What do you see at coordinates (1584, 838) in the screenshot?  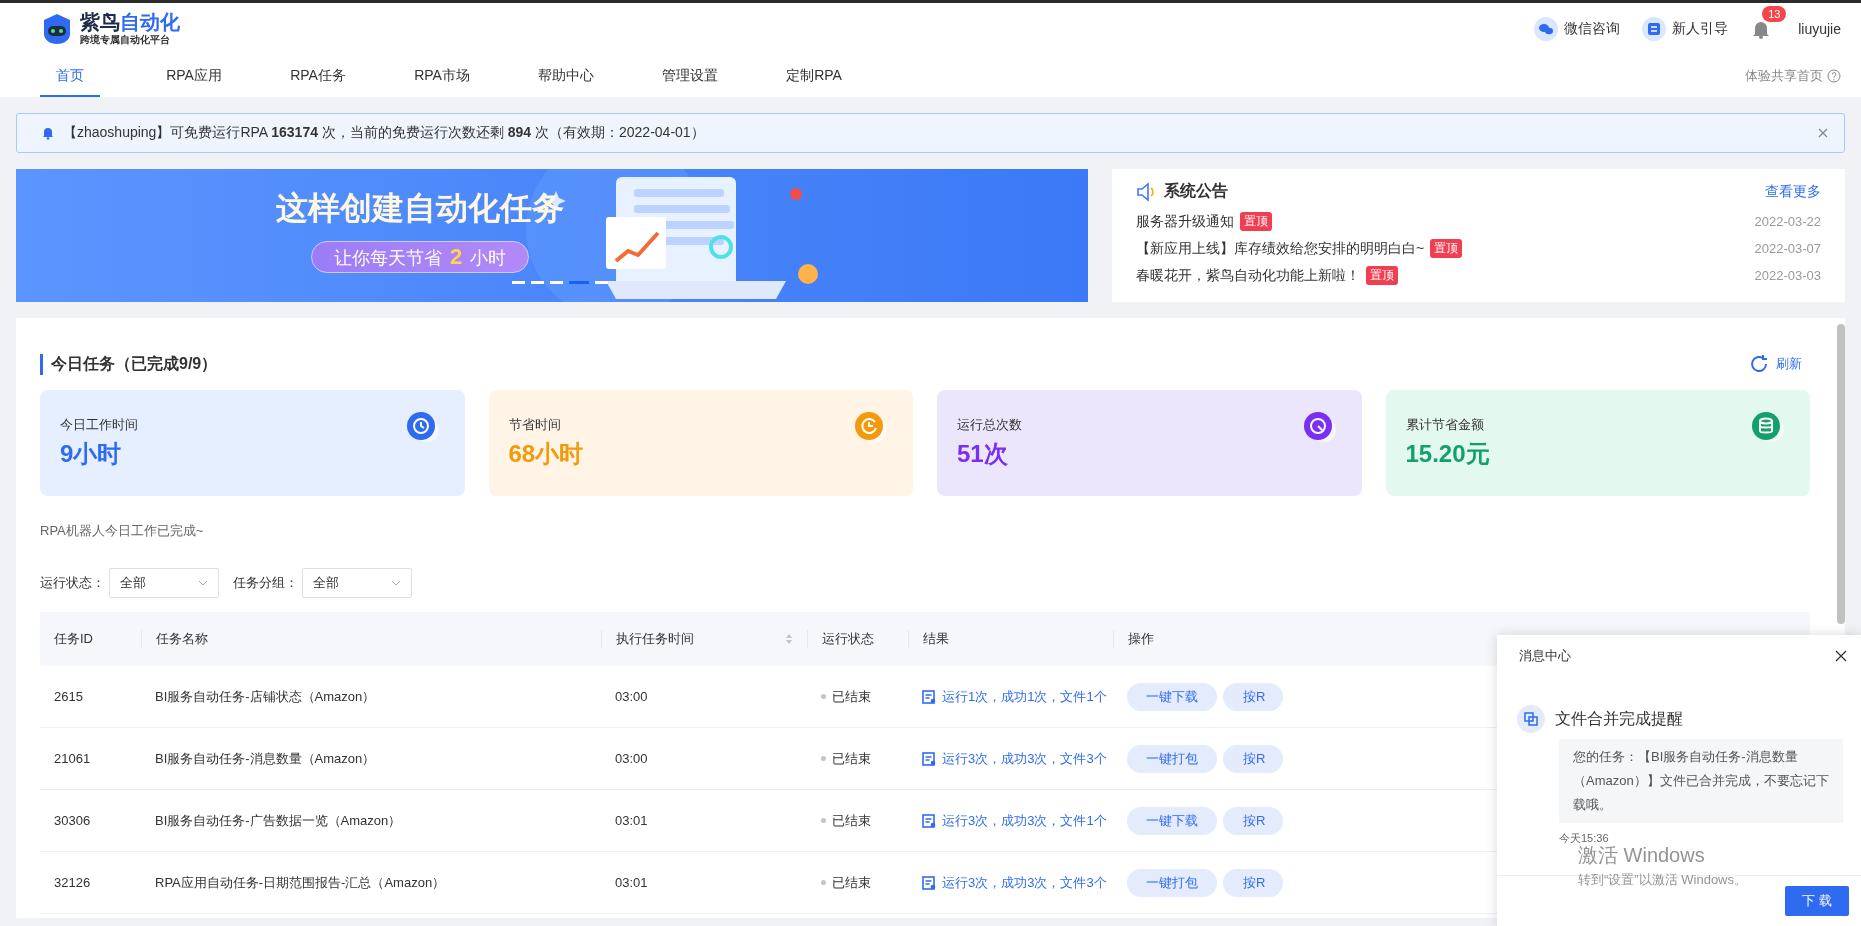 I see `message-time: 今天15:36` at bounding box center [1584, 838].